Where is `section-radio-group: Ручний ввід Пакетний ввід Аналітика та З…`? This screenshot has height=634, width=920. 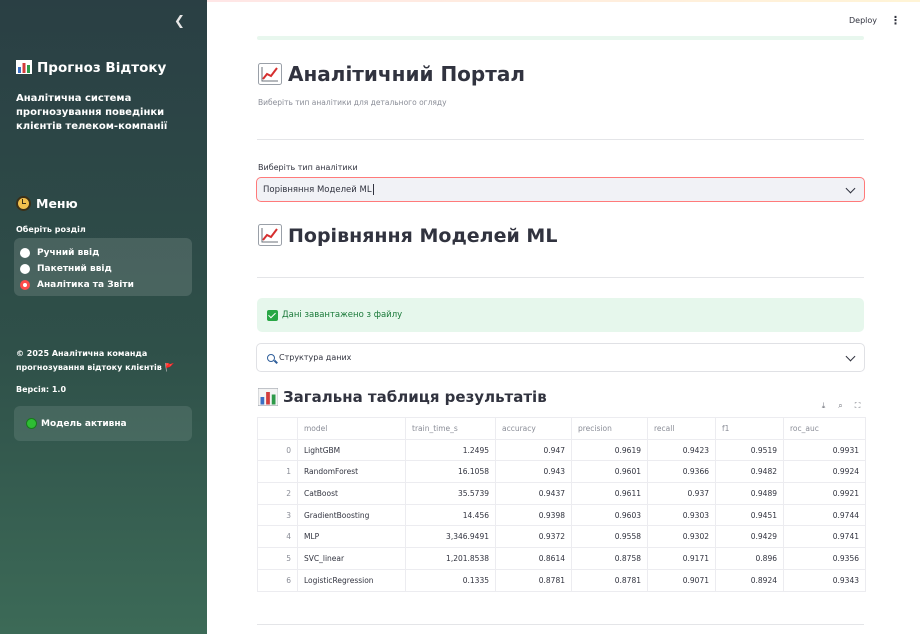
section-radio-group: Ручний ввід Пакетний ввід Аналітика та З… is located at coordinates (103, 267).